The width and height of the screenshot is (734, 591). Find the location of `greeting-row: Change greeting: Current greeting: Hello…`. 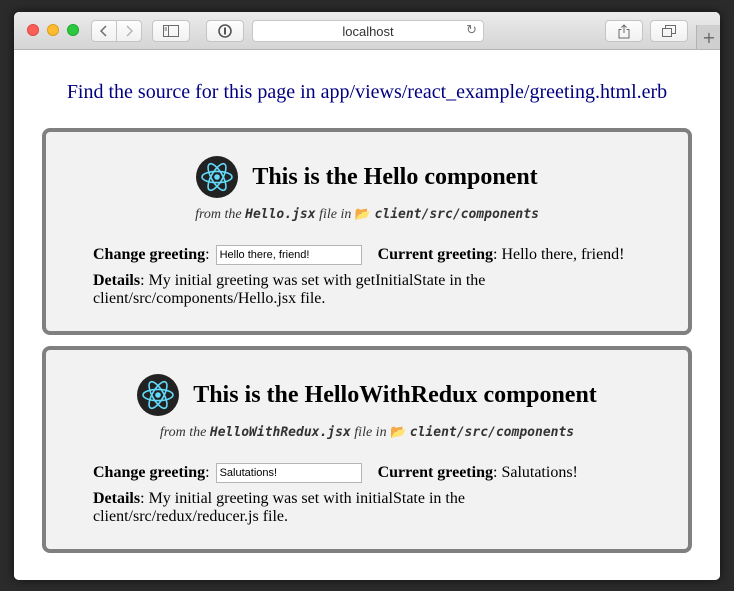

greeting-row: Change greeting: Current greeting: Hello… is located at coordinates (383, 255).